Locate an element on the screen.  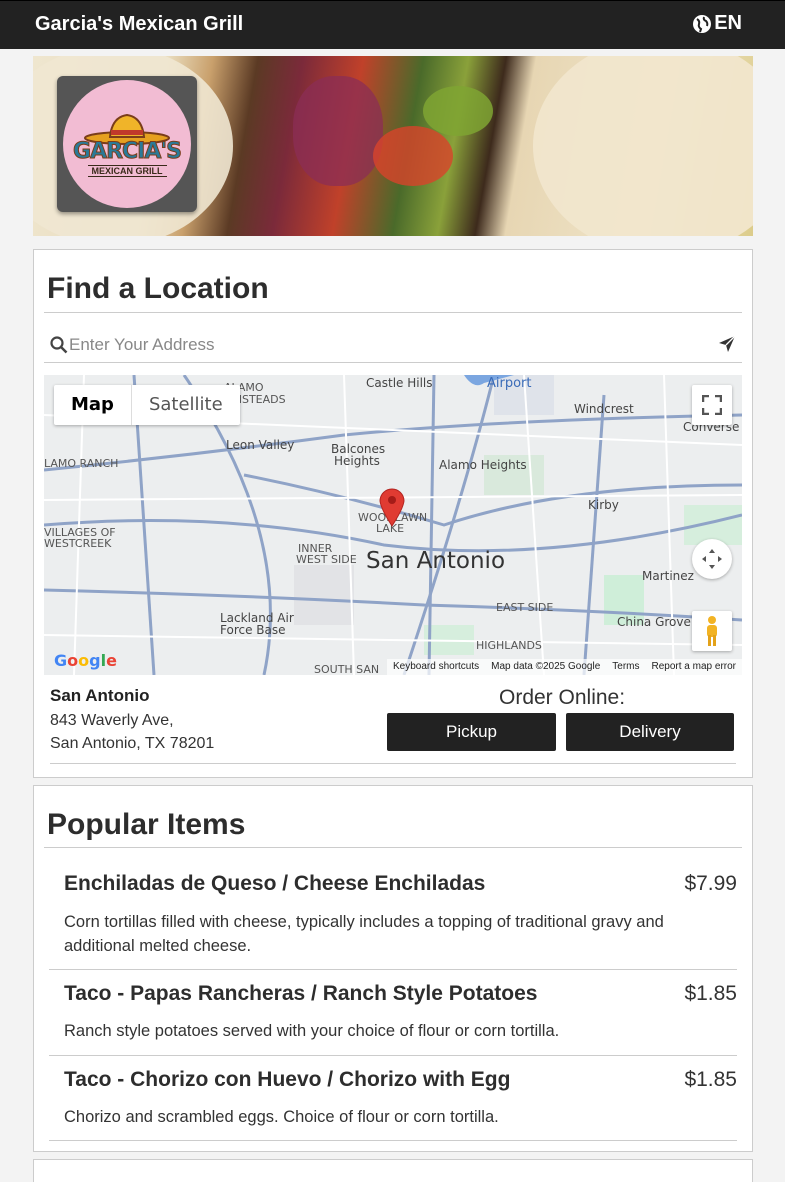
restaurant-logo: GARCIA'S MEXICAN GRILL is located at coordinates (127, 144).